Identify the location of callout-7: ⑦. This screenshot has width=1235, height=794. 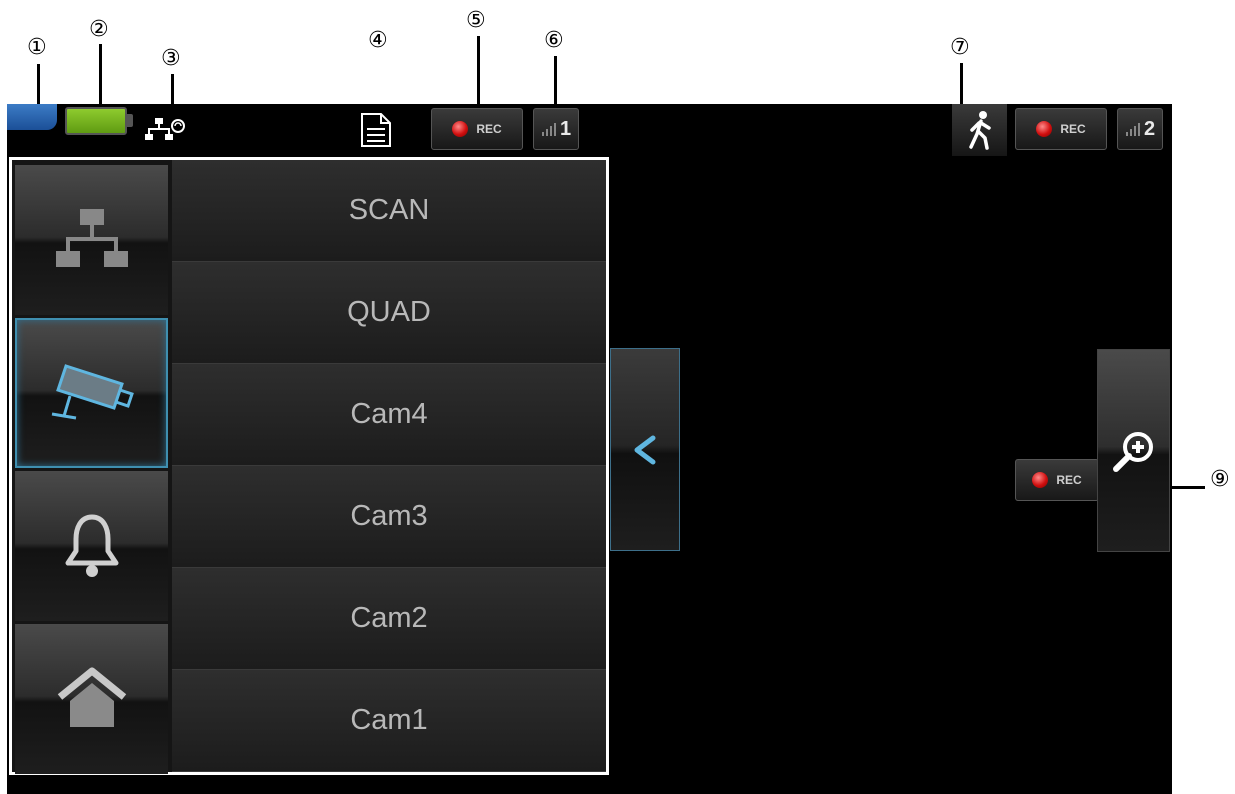
(960, 47).